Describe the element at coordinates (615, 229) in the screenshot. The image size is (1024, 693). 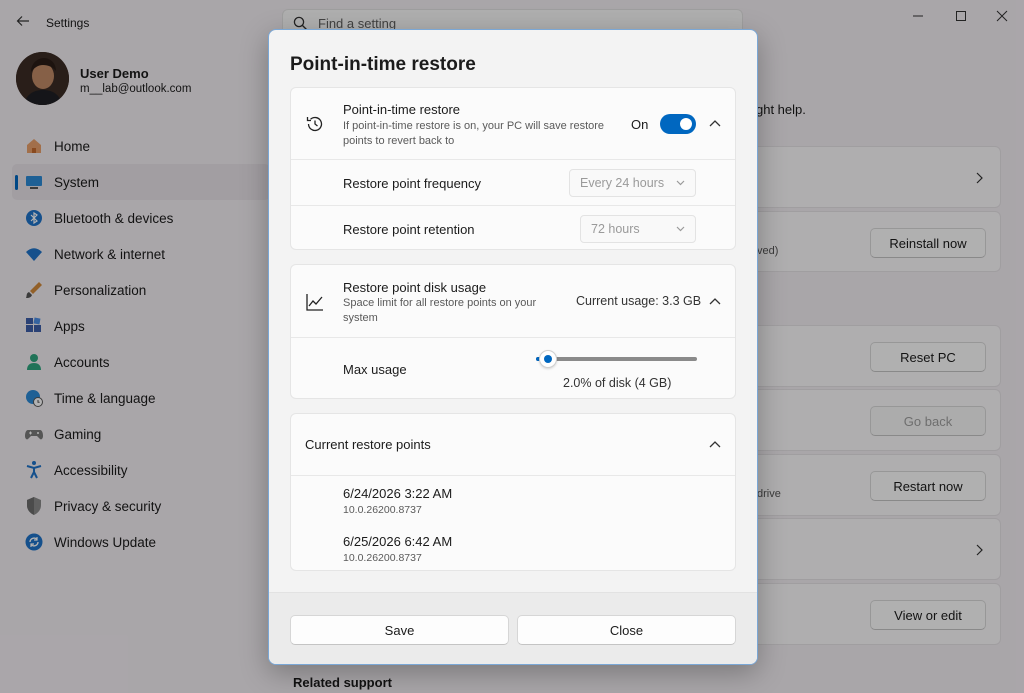
I see `retention-value: 72 hours` at that location.